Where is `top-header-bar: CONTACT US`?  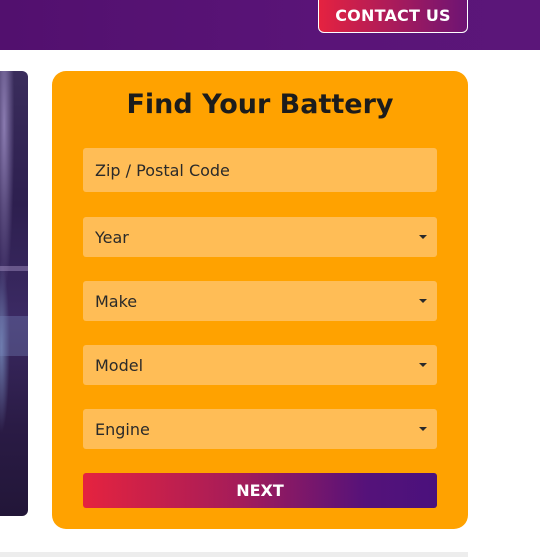
top-header-bar: CONTACT US is located at coordinates (270, 25).